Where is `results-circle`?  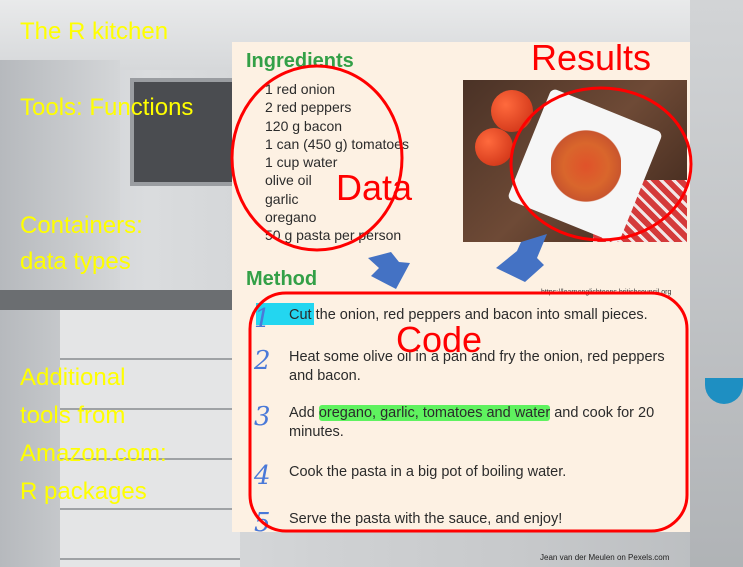
results-circle is located at coordinates (601, 164).